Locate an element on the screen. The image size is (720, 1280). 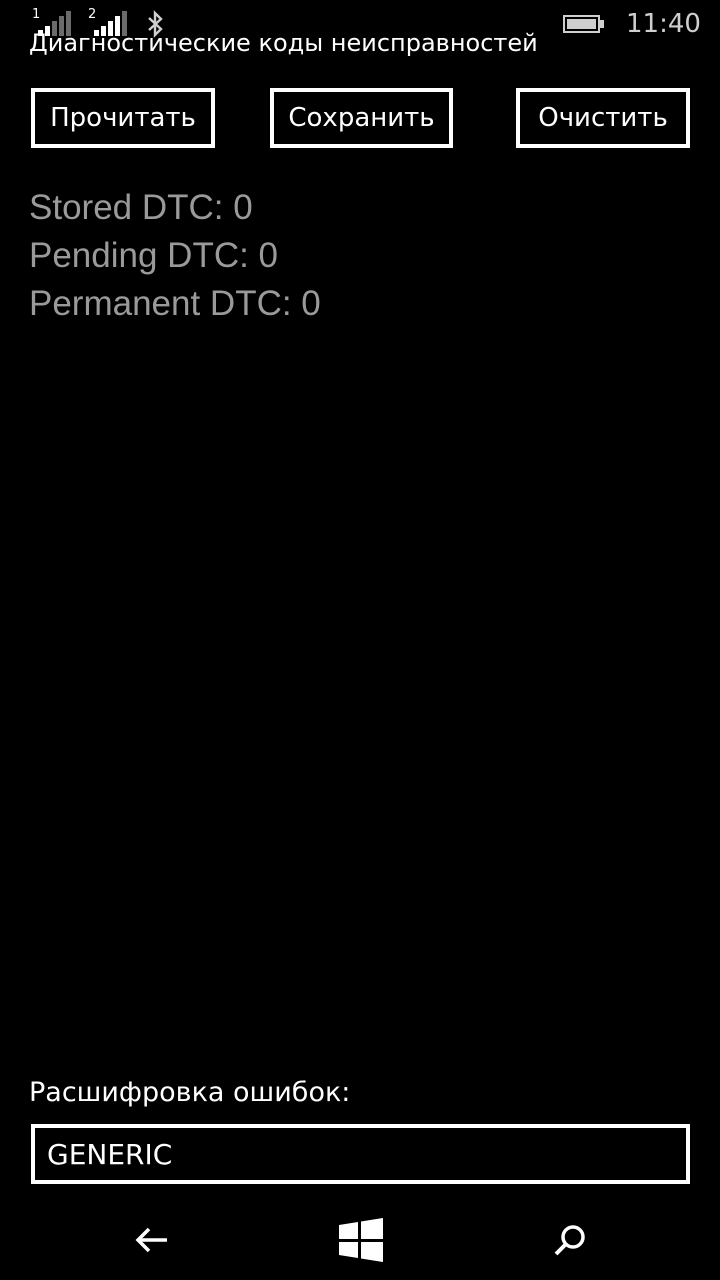
search-button is located at coordinates (570, 1240).